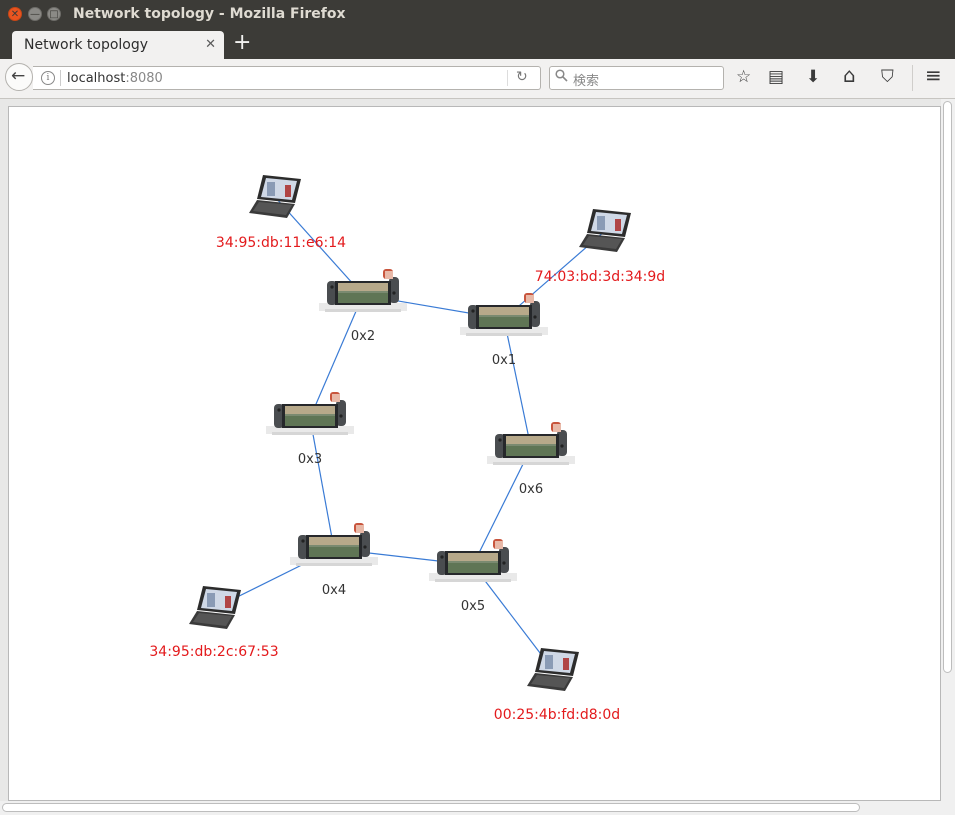  What do you see at coordinates (933, 75) in the screenshot?
I see `menu-icon: ≡` at bounding box center [933, 75].